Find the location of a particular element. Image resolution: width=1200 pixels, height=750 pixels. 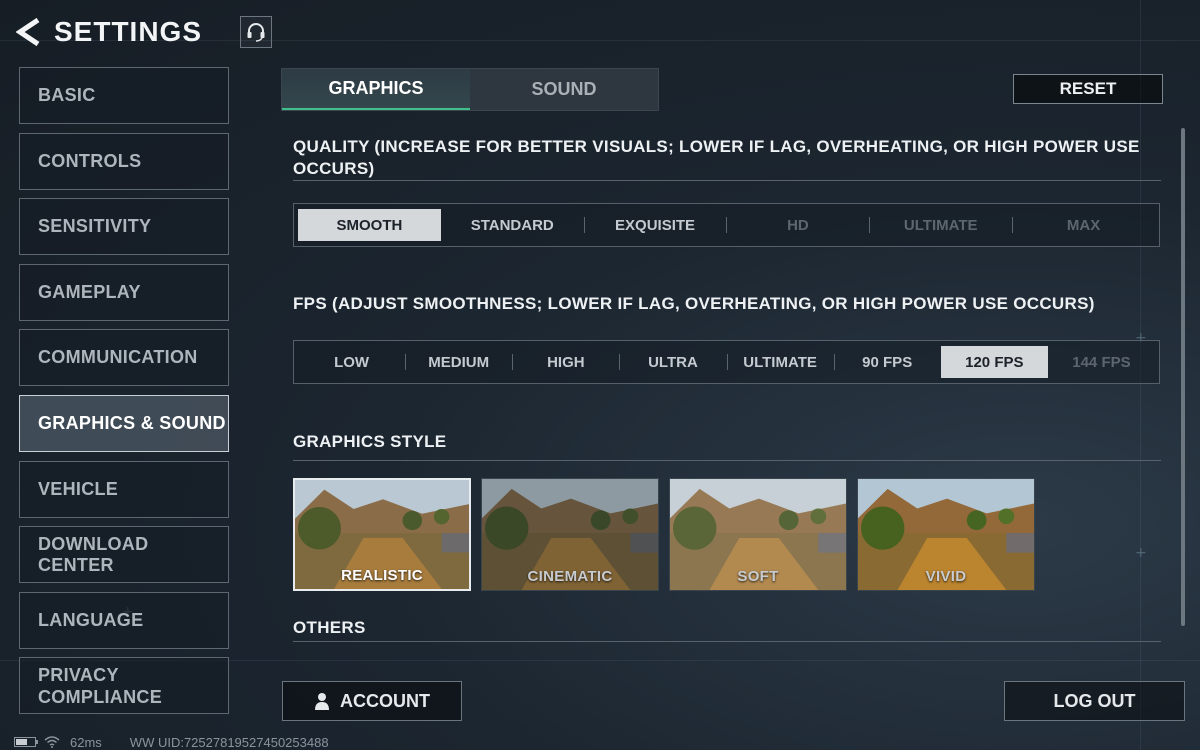

tab-bar: GRAPHICS SOUND is located at coordinates (470, 89).